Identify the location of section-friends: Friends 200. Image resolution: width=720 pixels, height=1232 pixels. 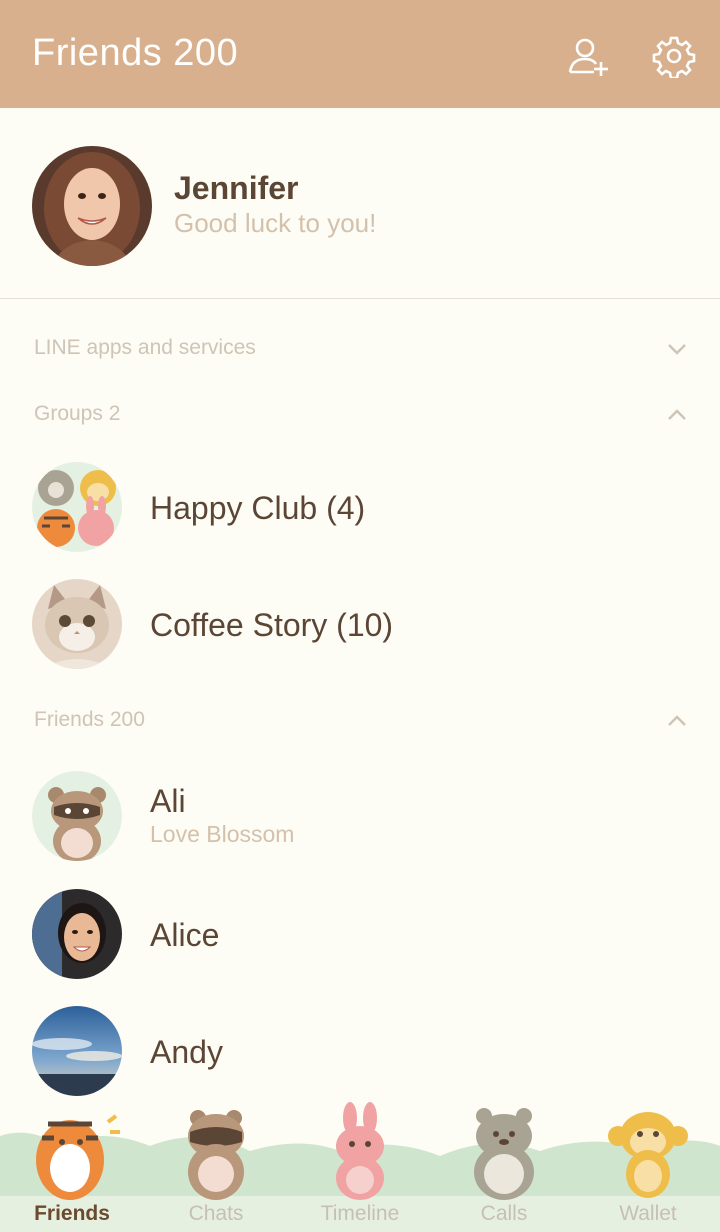
(360, 722).